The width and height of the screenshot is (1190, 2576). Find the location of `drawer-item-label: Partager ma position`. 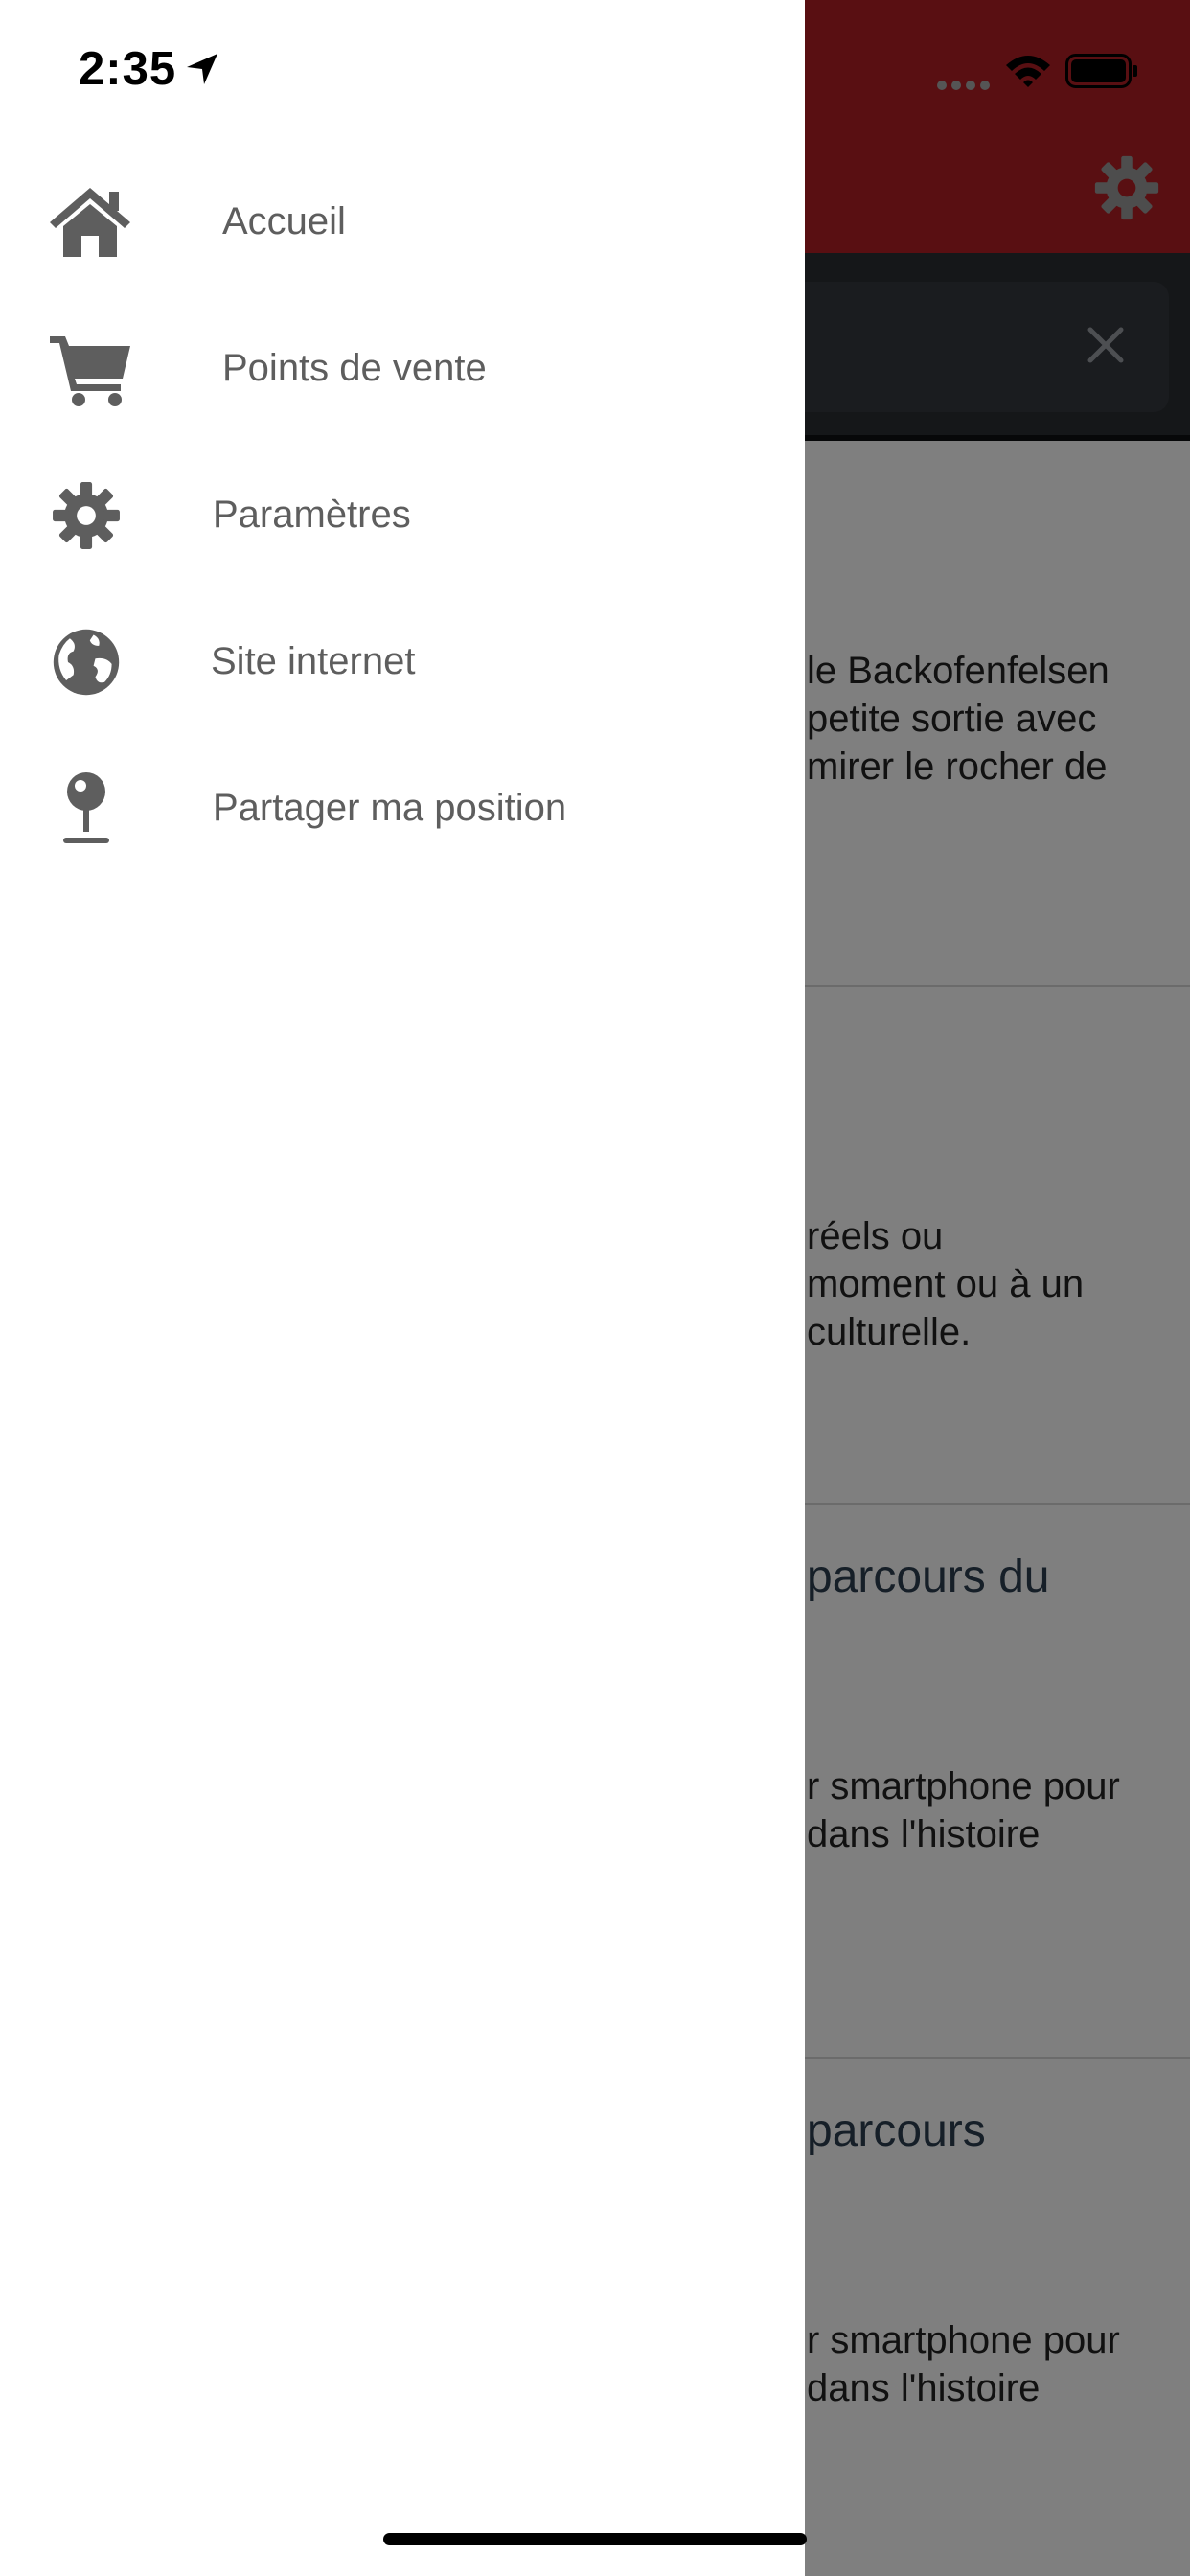

drawer-item-label: Partager ma position is located at coordinates (390, 808).